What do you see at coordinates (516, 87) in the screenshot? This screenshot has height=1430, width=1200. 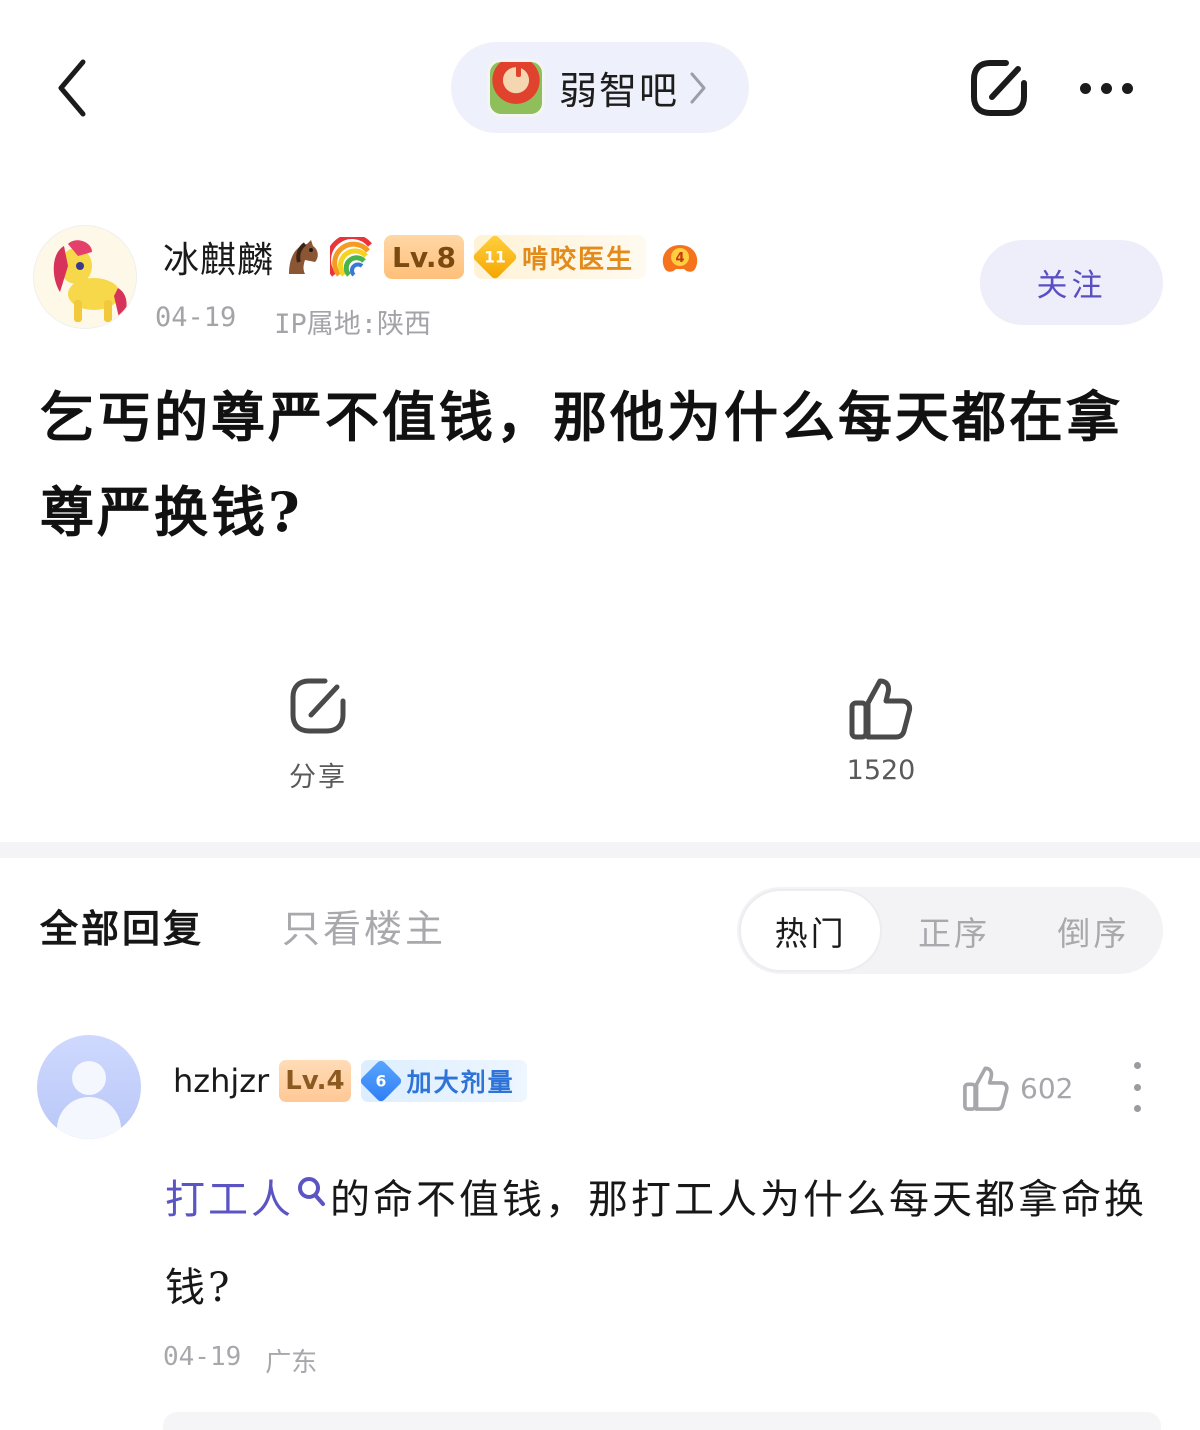 I see `forum-avatar` at bounding box center [516, 87].